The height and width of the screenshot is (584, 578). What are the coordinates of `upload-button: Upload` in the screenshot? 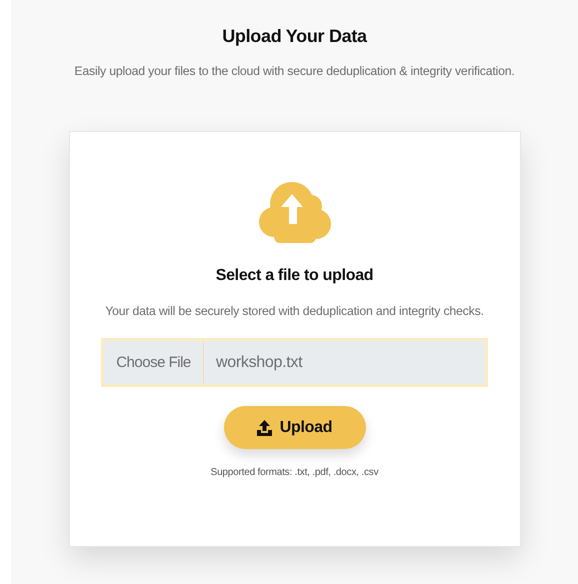 It's located at (295, 427).